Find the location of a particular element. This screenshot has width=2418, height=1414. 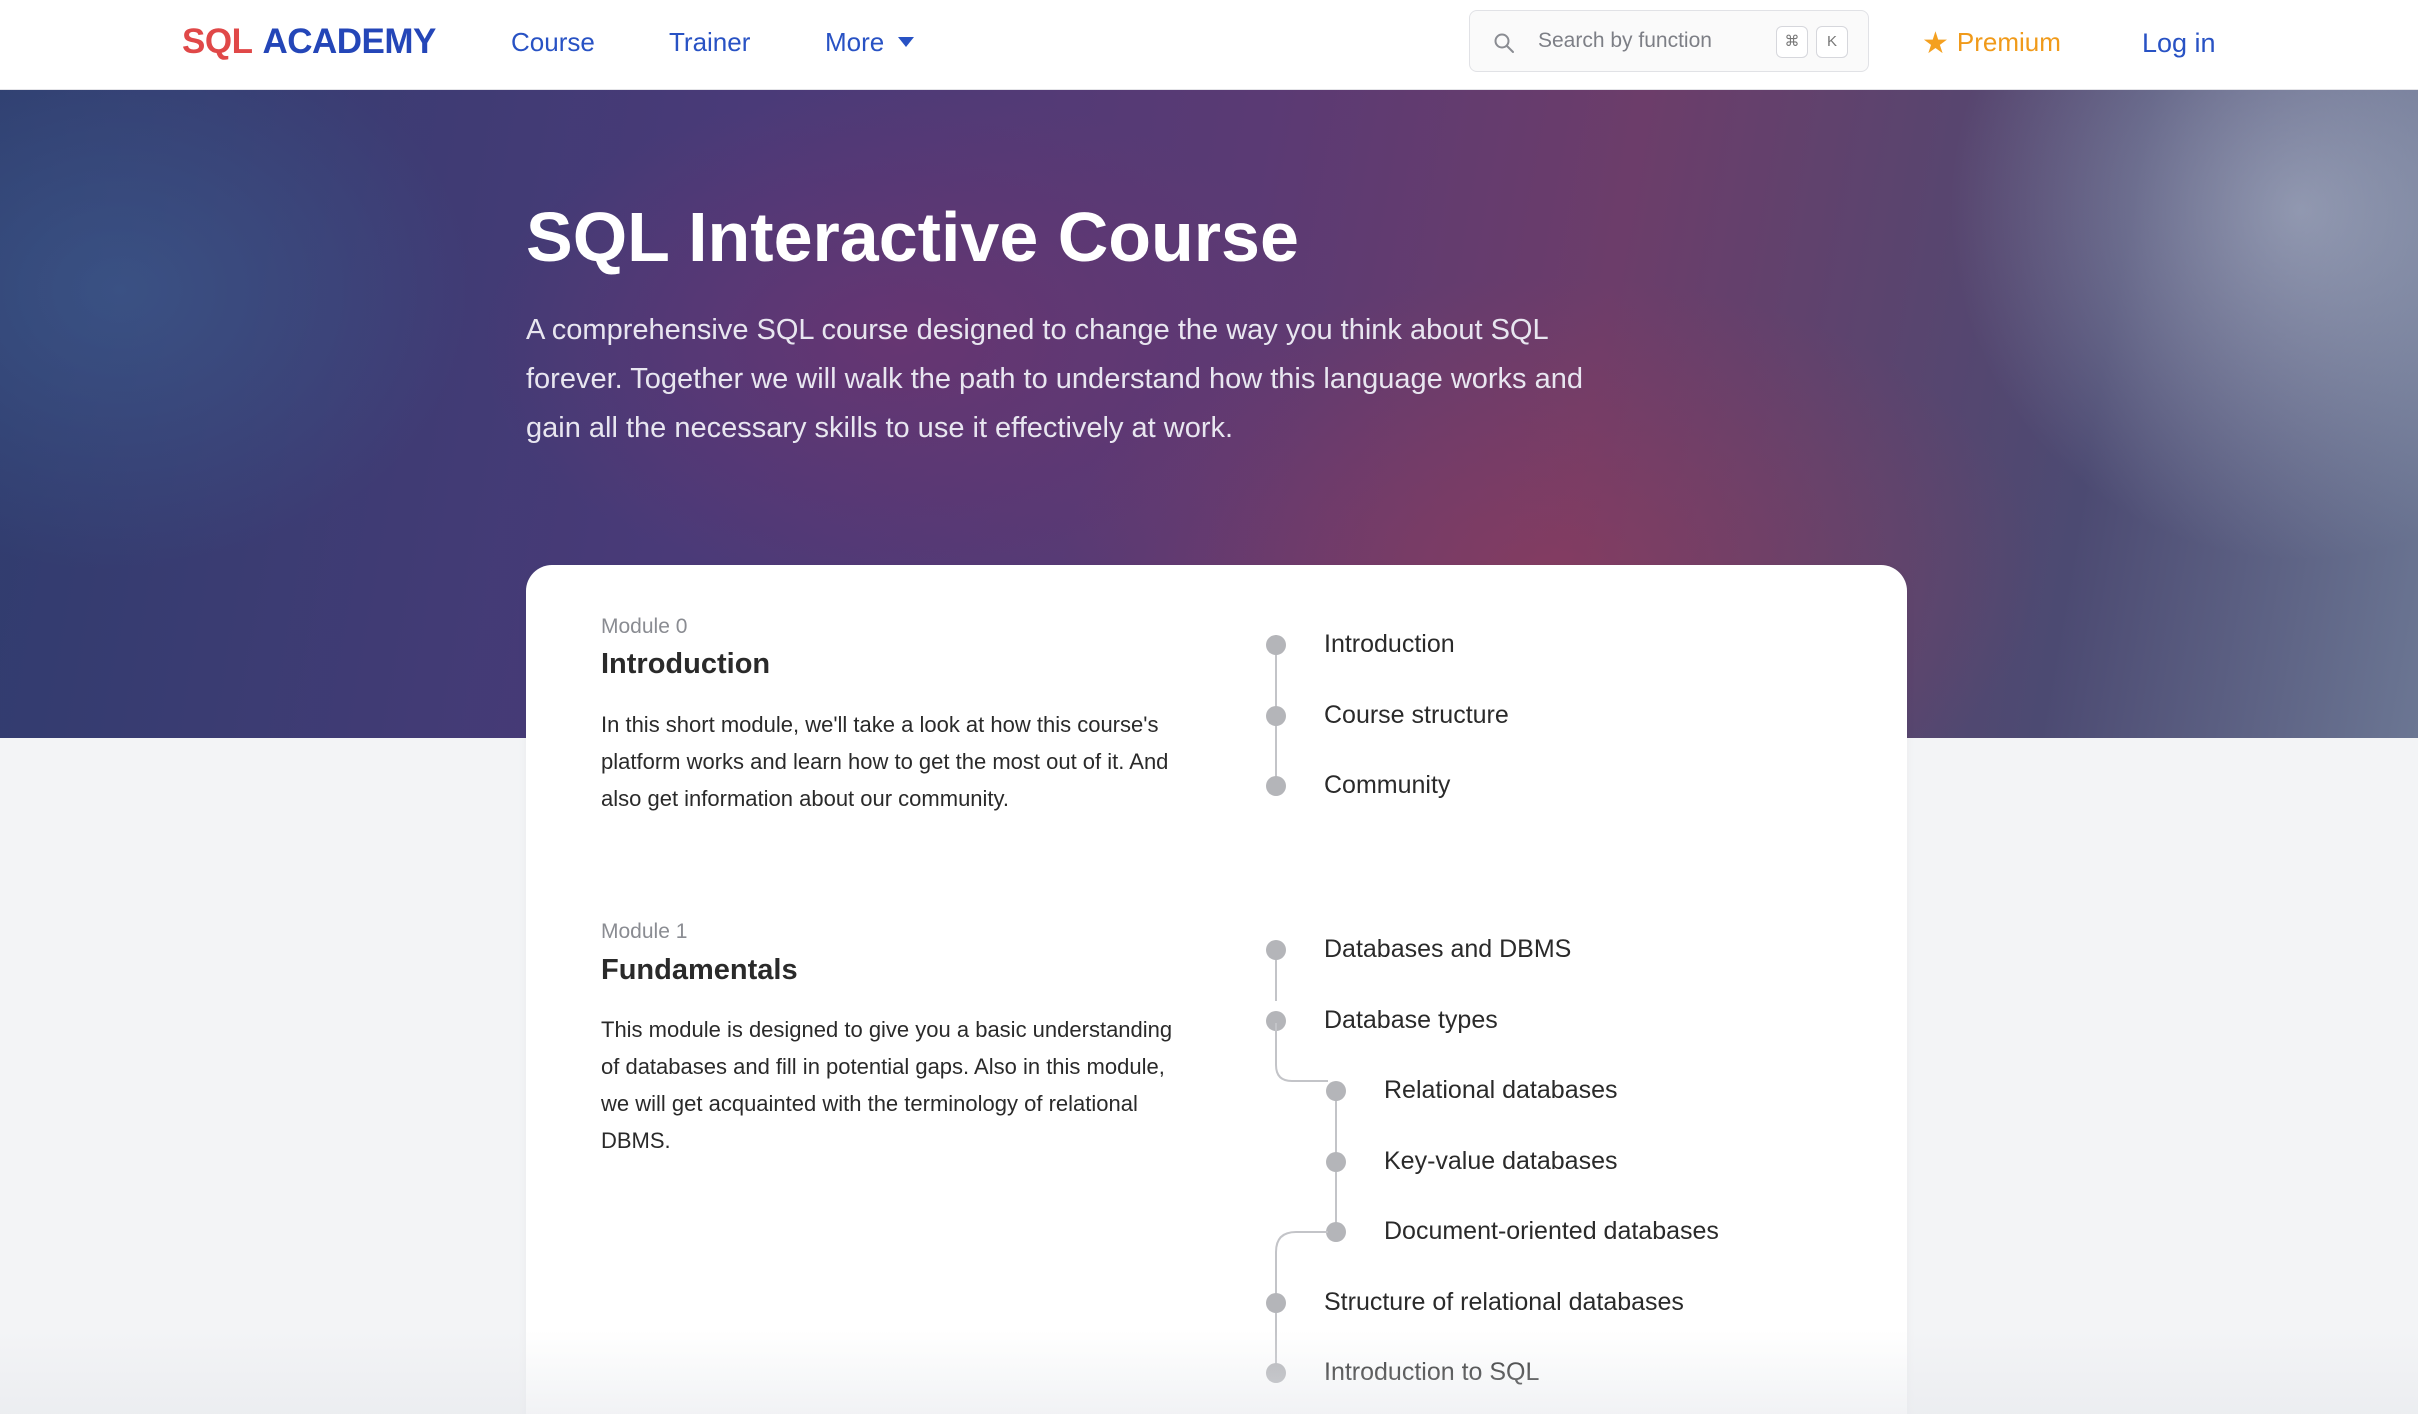

lesson-databases-and-dbms: Databases and DBMS is located at coordinates (1447, 949).